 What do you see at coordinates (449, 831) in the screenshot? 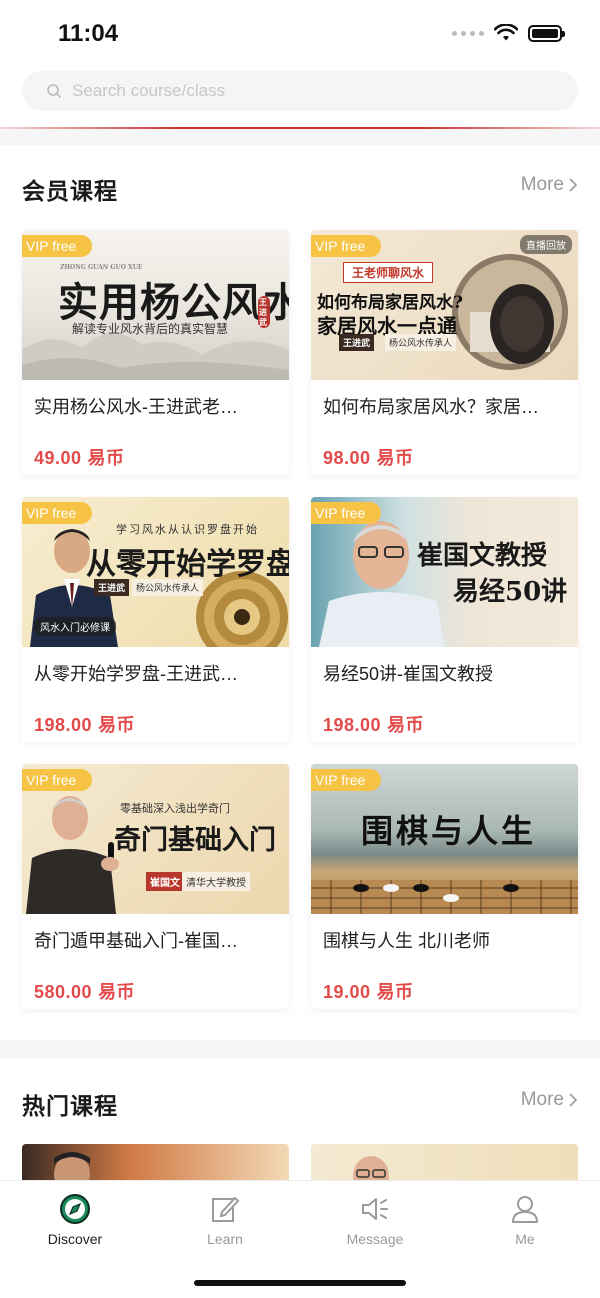
I see `thumb-title: 围棋与人生` at bounding box center [449, 831].